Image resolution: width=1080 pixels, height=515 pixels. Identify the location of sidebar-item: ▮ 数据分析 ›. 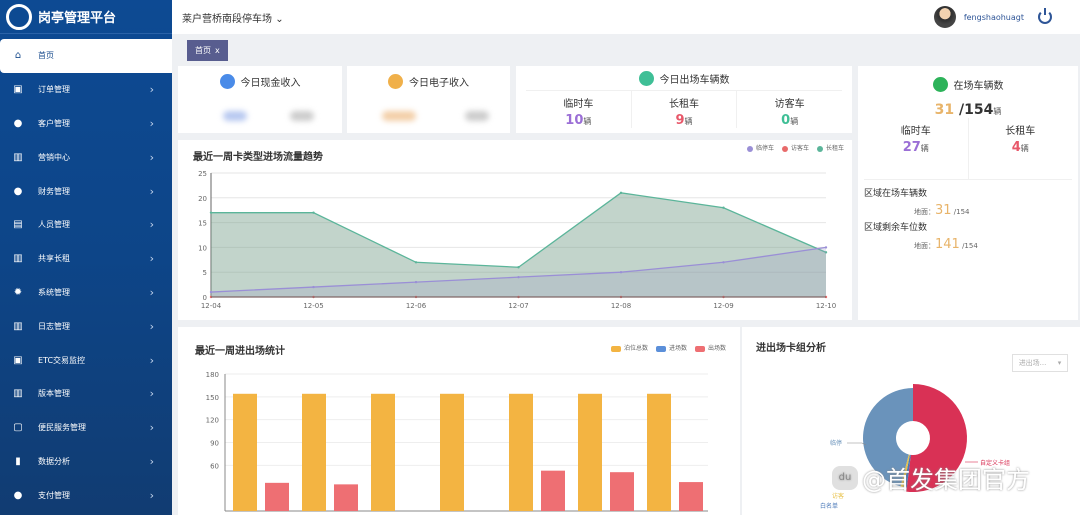
(86, 462).